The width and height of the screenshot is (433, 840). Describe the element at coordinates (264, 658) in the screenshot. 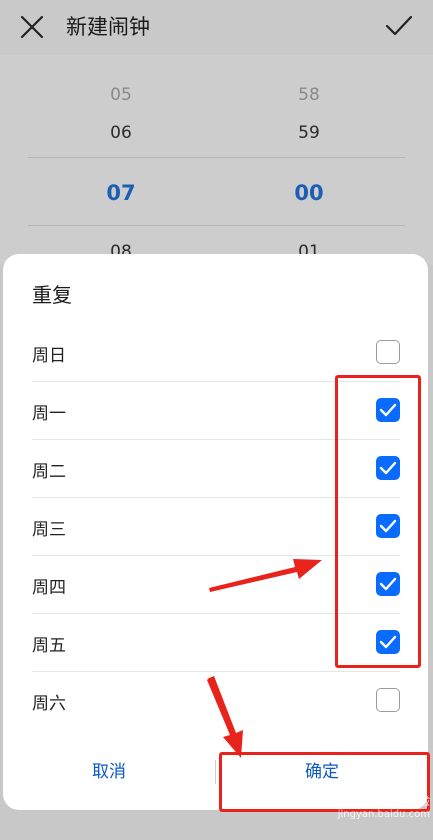

I see `annotation-arrows` at that location.